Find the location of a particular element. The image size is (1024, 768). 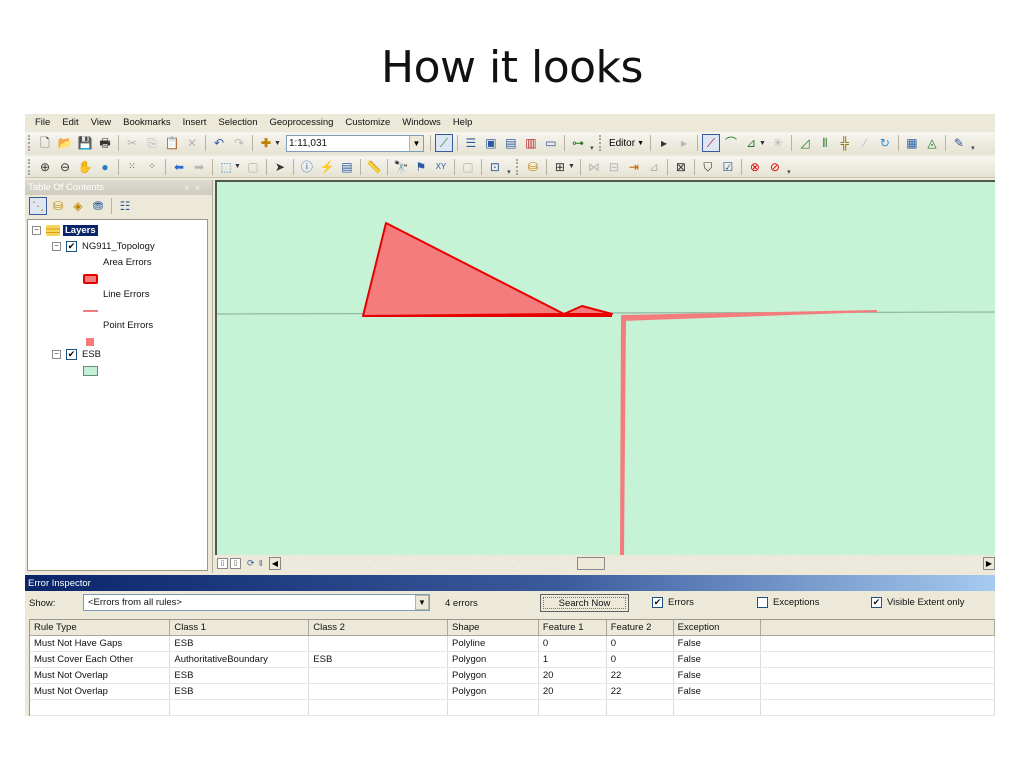

line-errors-swatch is located at coordinates (90, 311).